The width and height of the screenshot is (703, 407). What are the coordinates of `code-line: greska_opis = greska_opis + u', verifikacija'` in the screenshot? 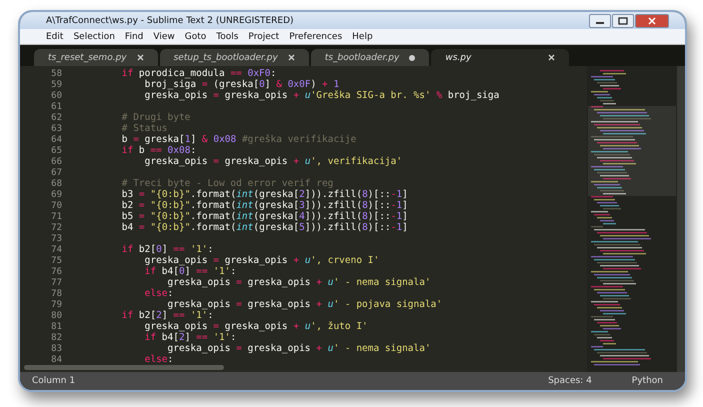 It's located at (273, 161).